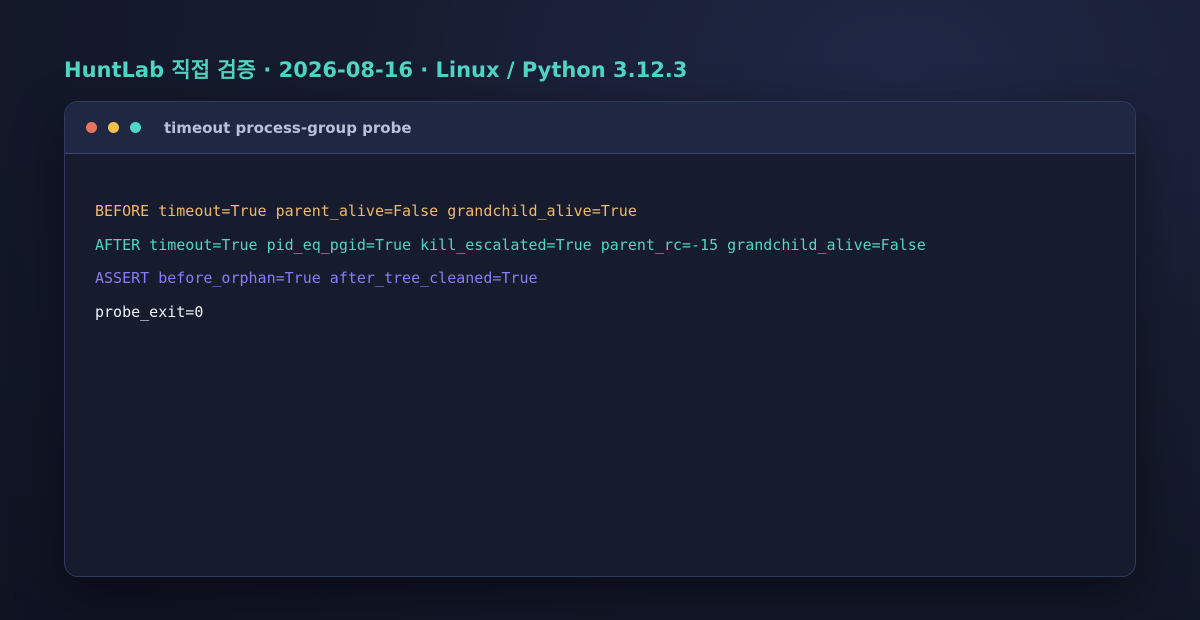 The width and height of the screenshot is (1200, 620). I want to click on window-title: timeout process-group probe, so click(288, 127).